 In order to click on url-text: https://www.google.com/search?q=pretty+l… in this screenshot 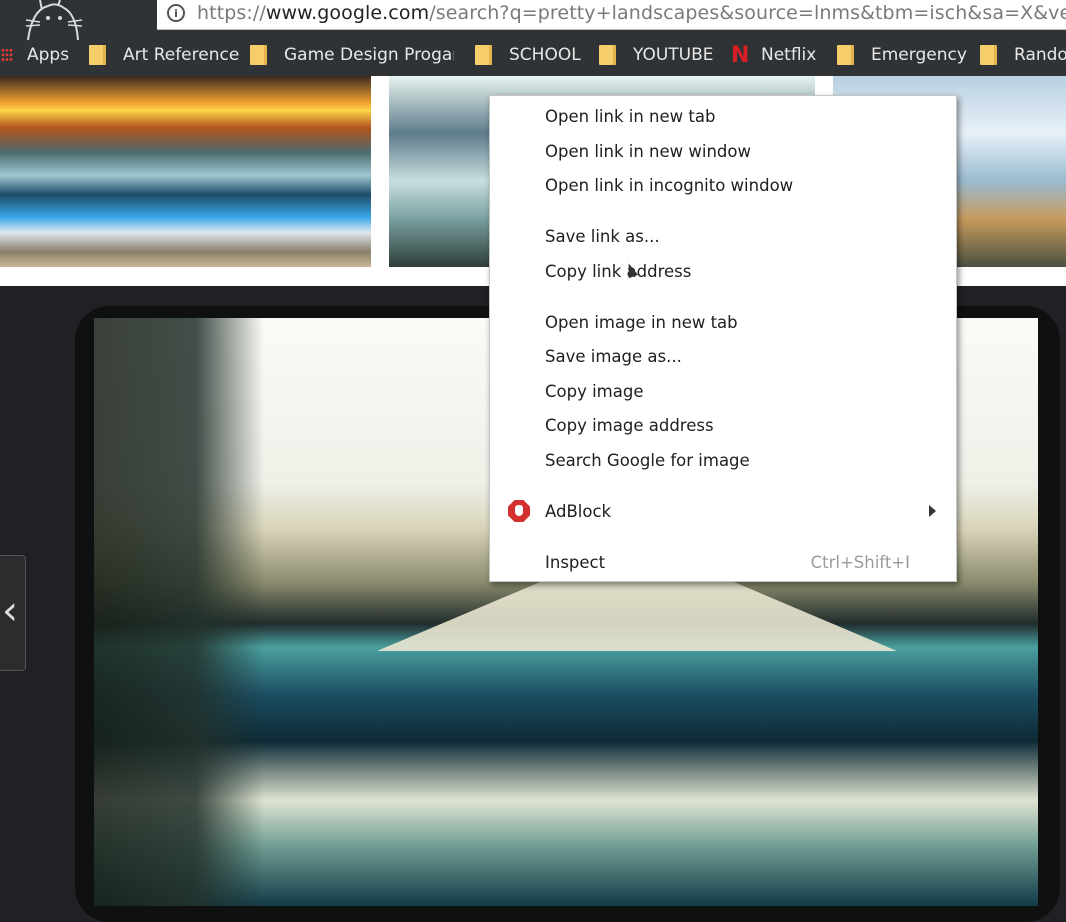, I will do `click(631, 13)`.